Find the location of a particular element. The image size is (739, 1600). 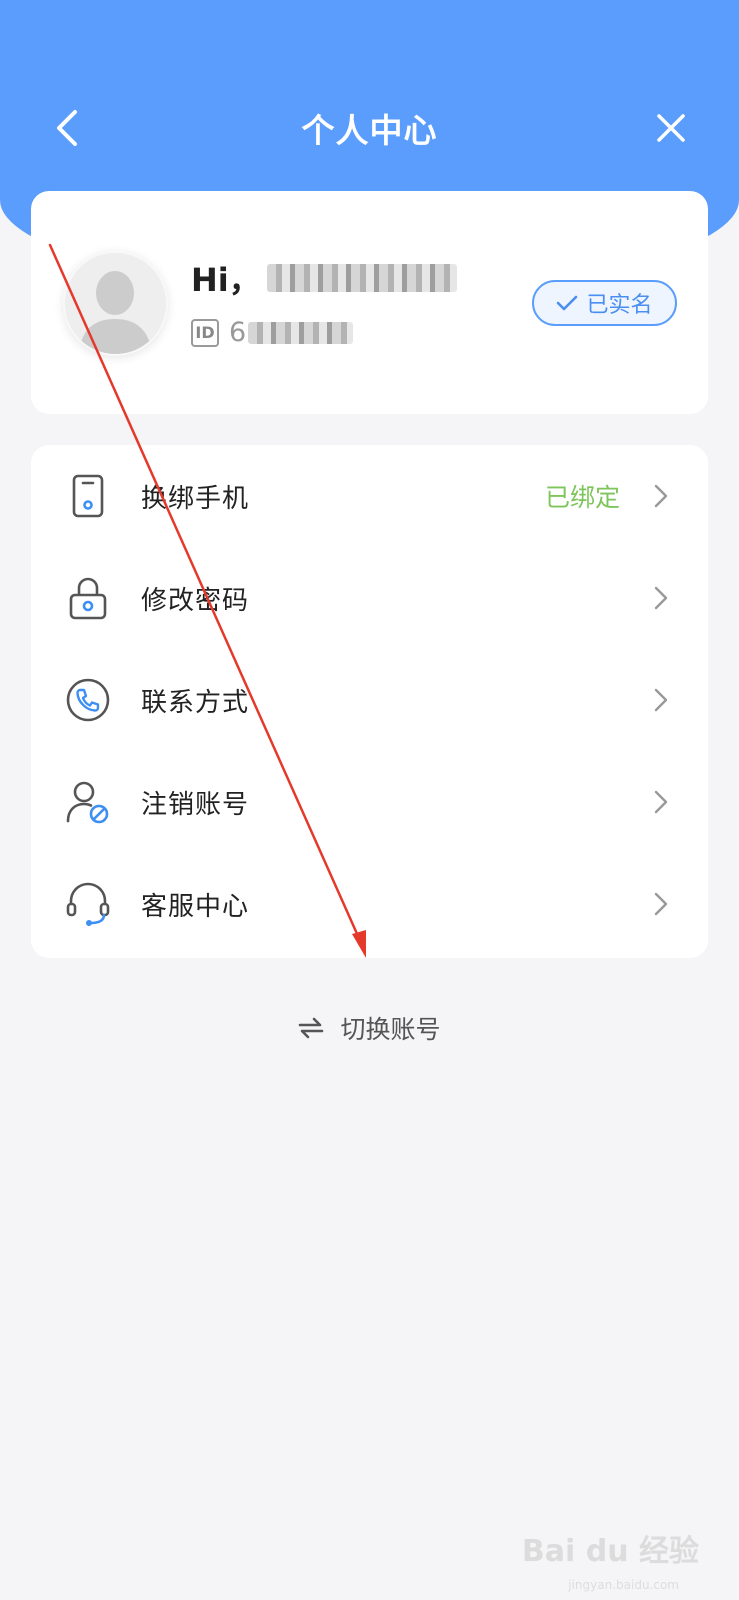

menu-label: 客服中心 is located at coordinates (195, 906).